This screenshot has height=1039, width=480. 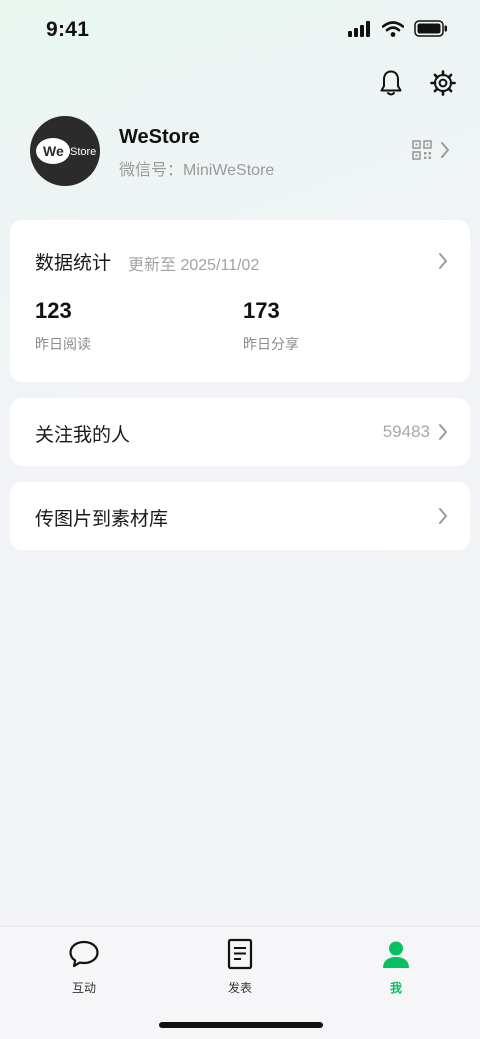 I want to click on stat-label: 昨日阅读, so click(x=63, y=344).